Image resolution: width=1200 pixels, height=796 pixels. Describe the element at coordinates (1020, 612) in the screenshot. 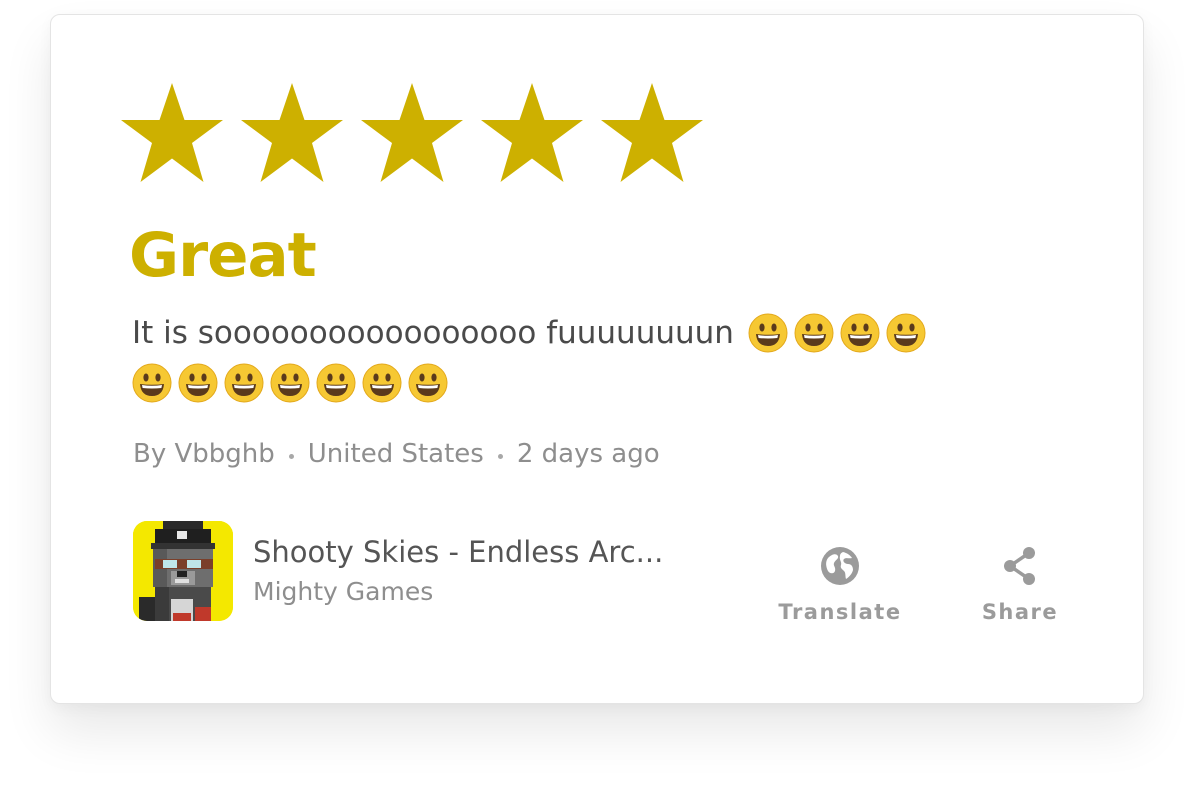

I see `share-label: Share` at that location.